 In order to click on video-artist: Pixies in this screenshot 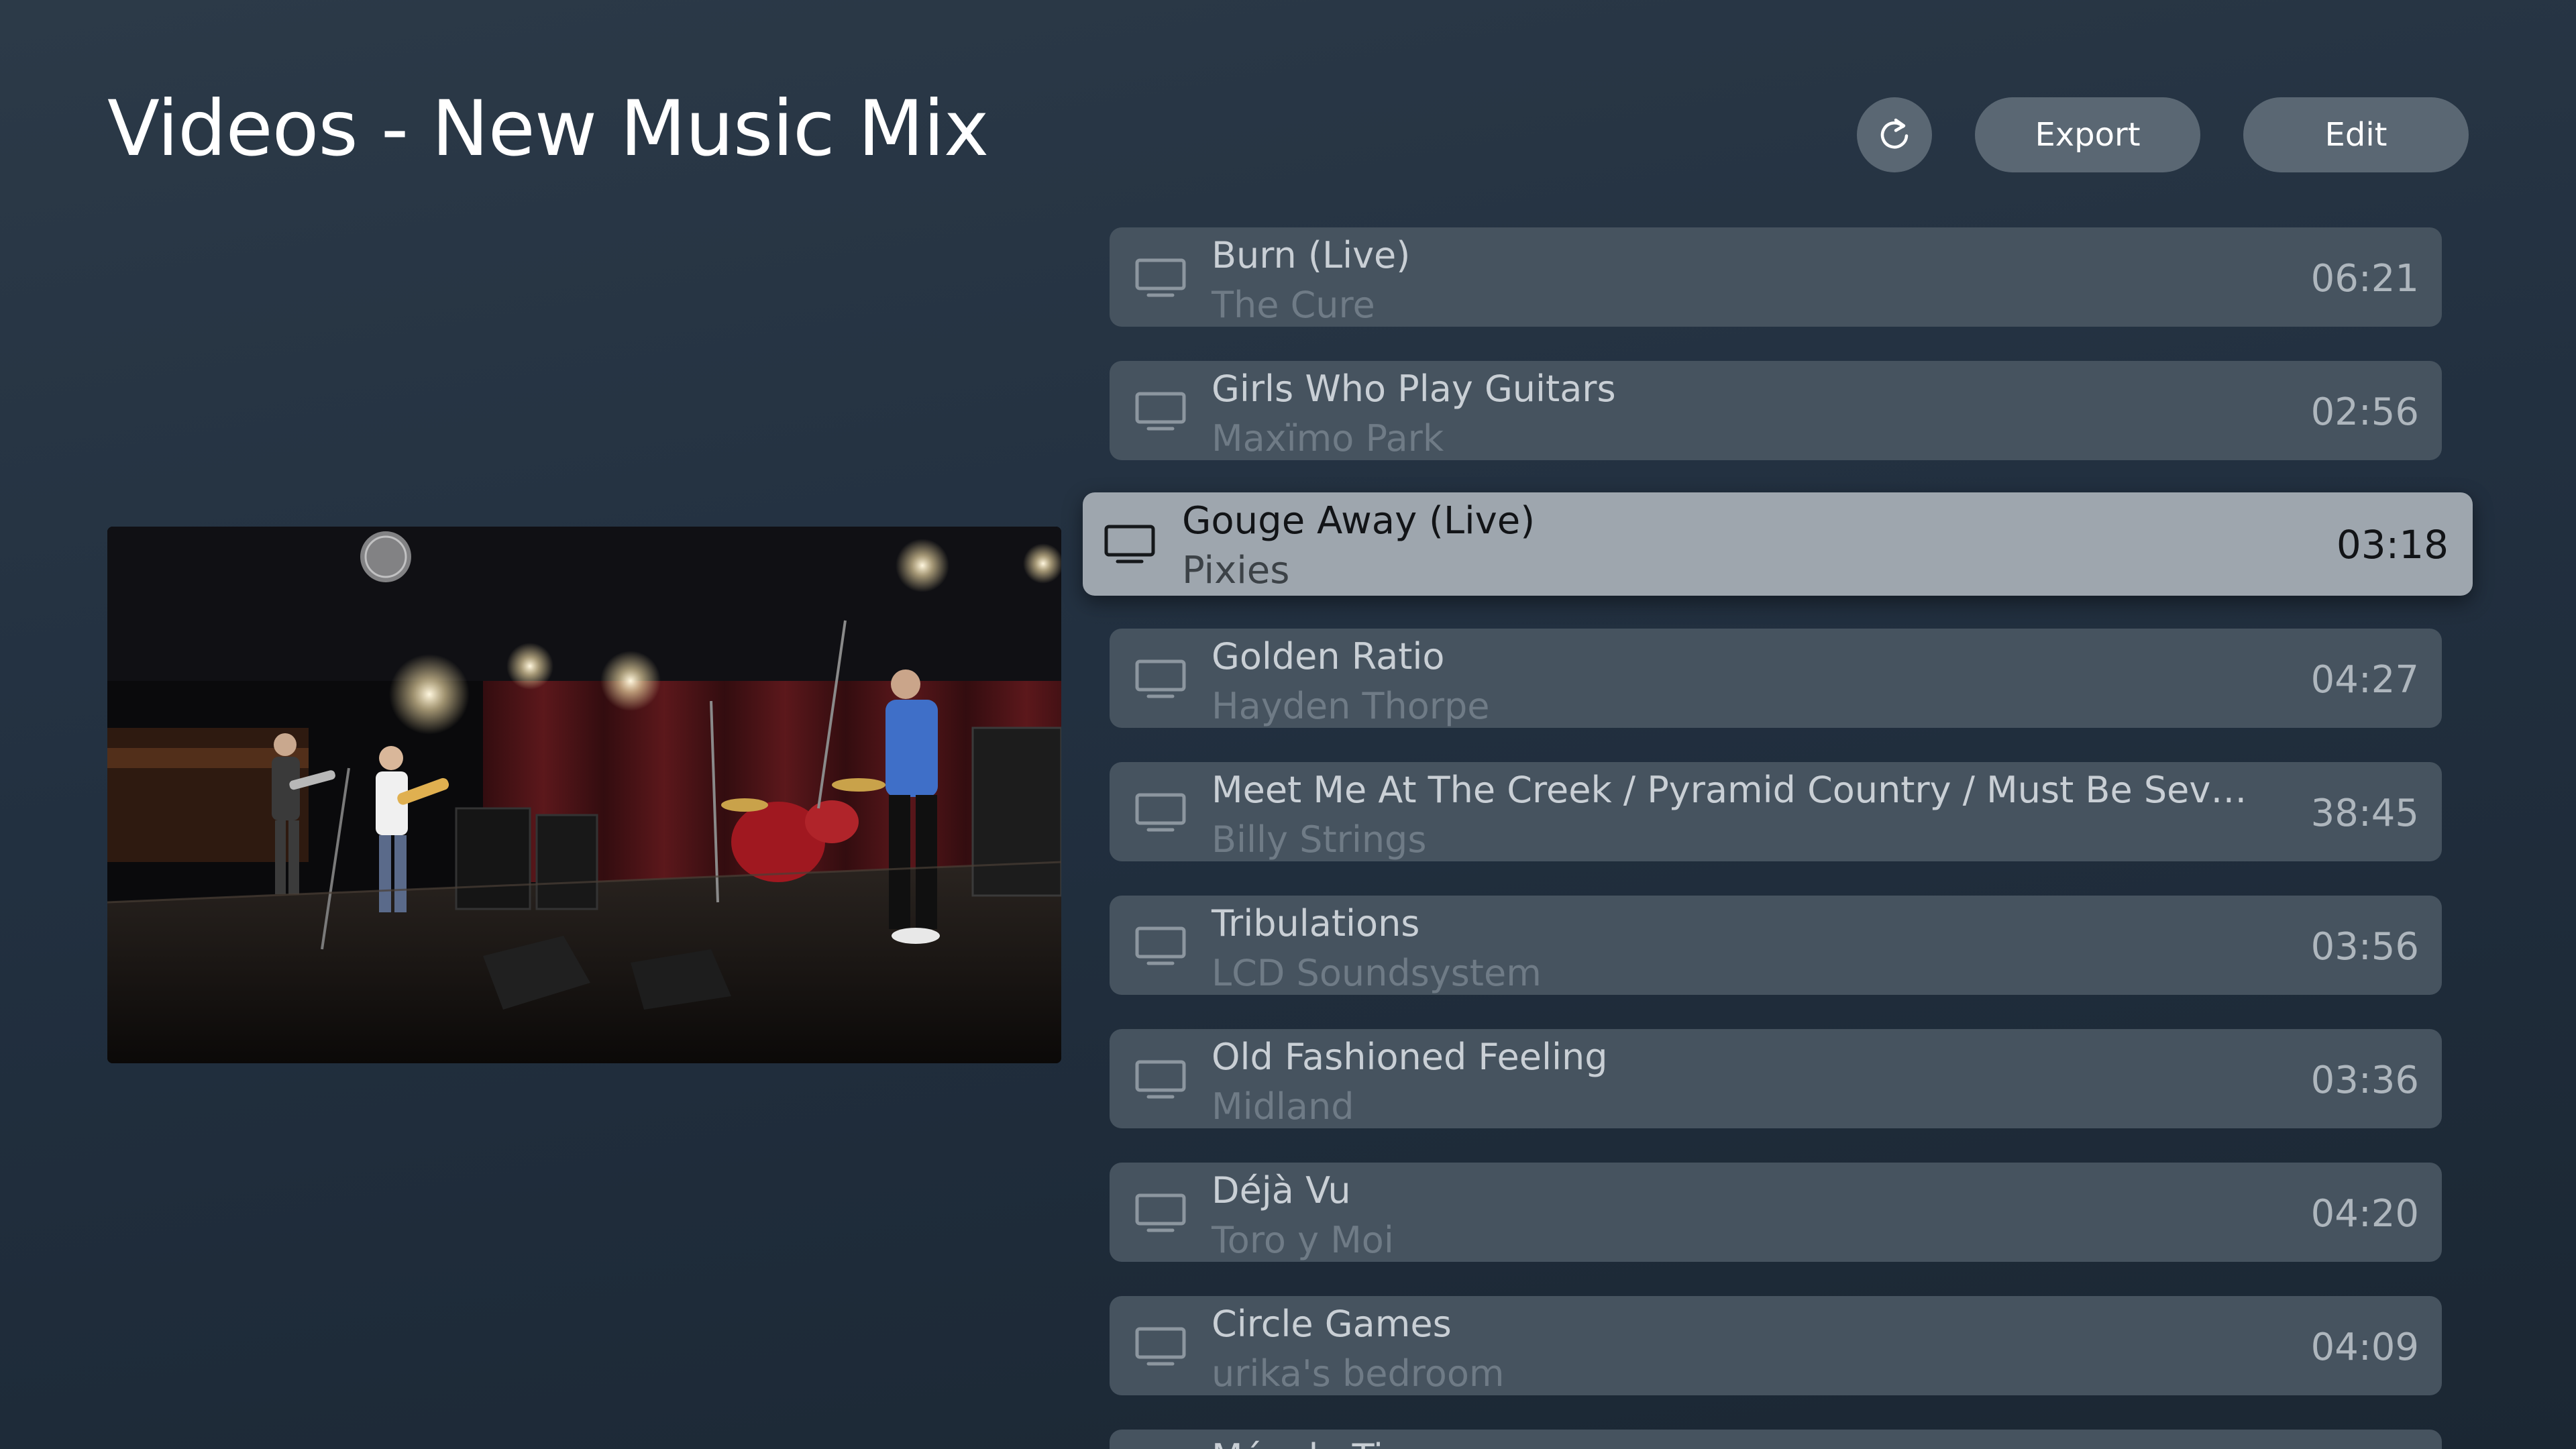, I will do `click(1236, 570)`.